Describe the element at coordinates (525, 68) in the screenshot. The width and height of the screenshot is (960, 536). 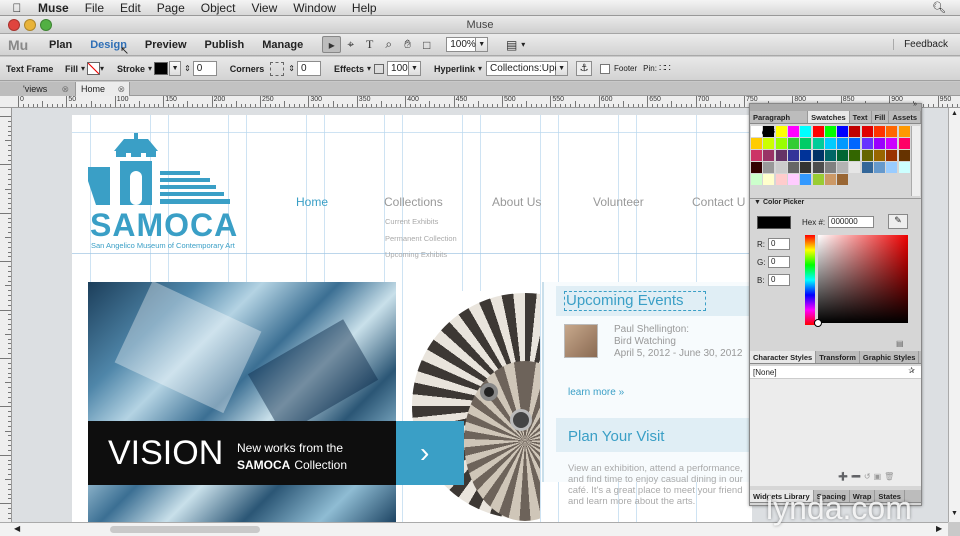
I see `hyperlink-field: Collections:Upco` at that location.